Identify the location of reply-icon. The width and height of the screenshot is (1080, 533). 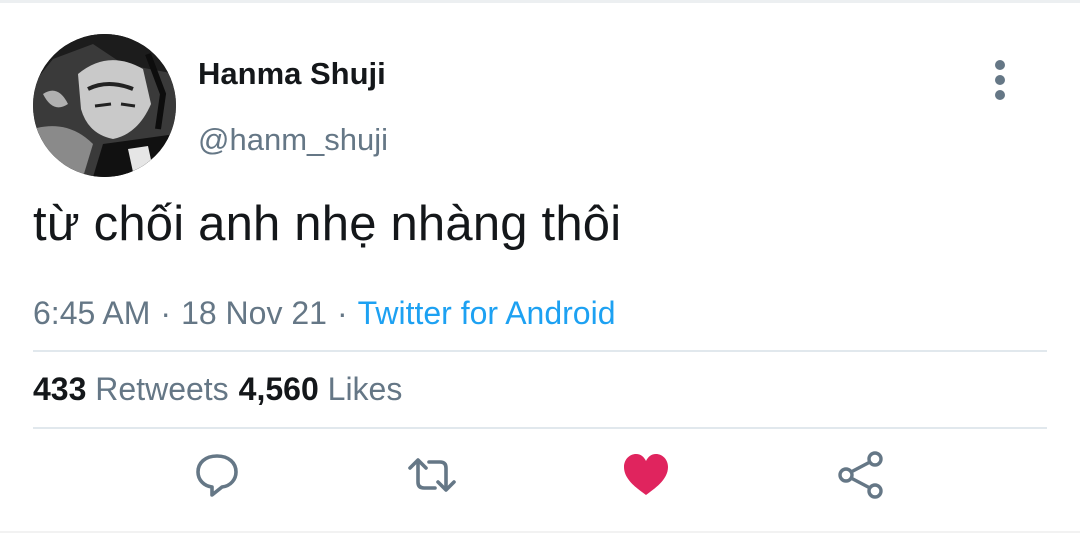
(217, 475).